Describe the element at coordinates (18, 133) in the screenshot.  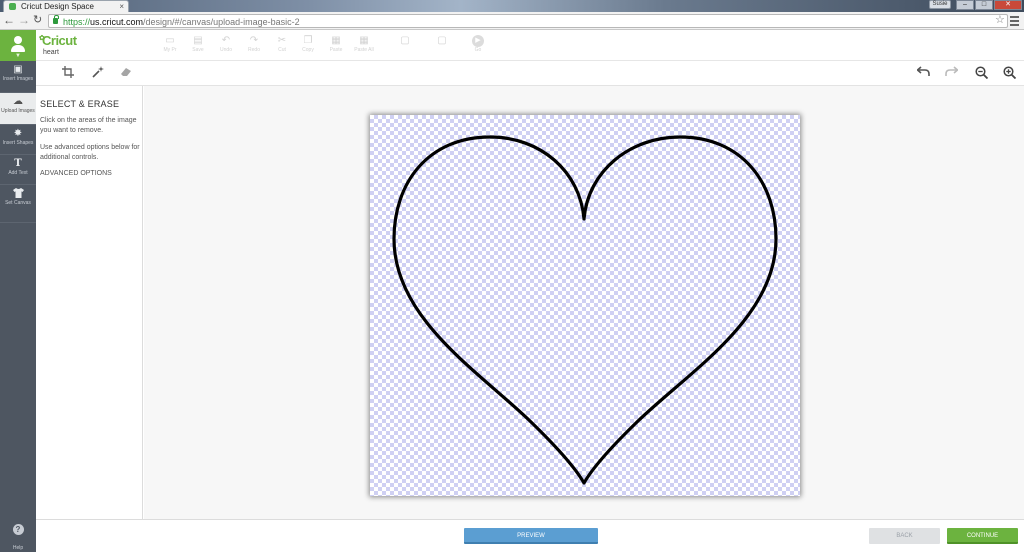
I see `shapes-icon: ✸` at that location.